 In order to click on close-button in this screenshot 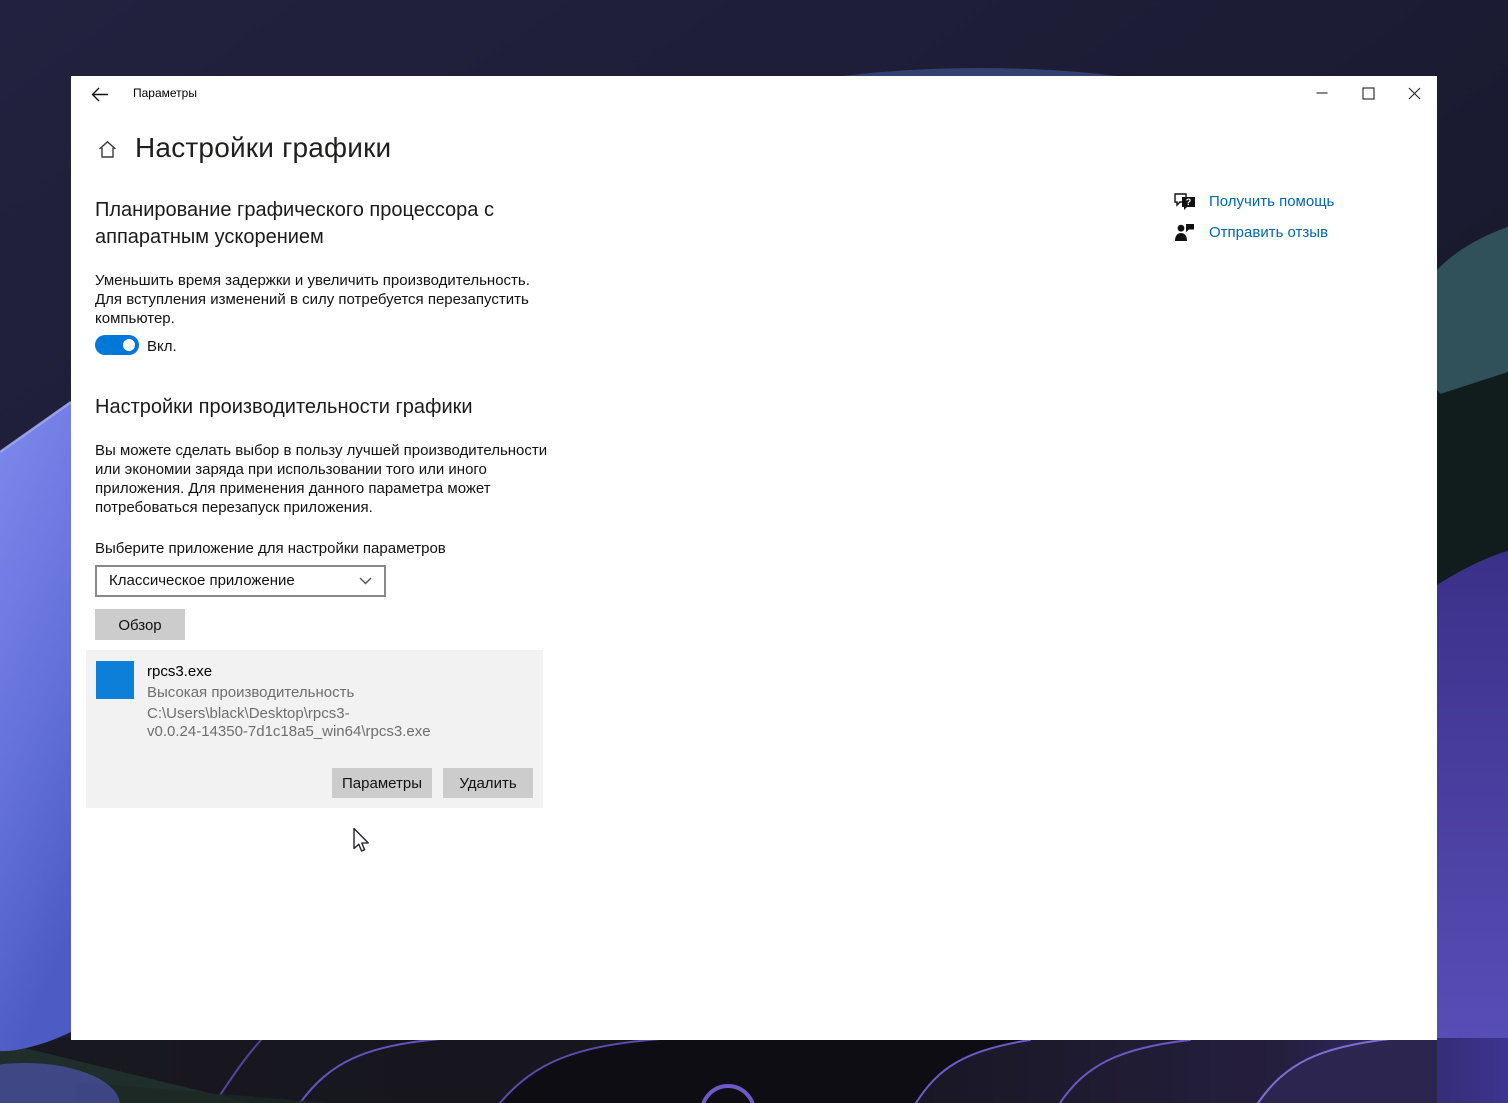, I will do `click(1414, 93)`.